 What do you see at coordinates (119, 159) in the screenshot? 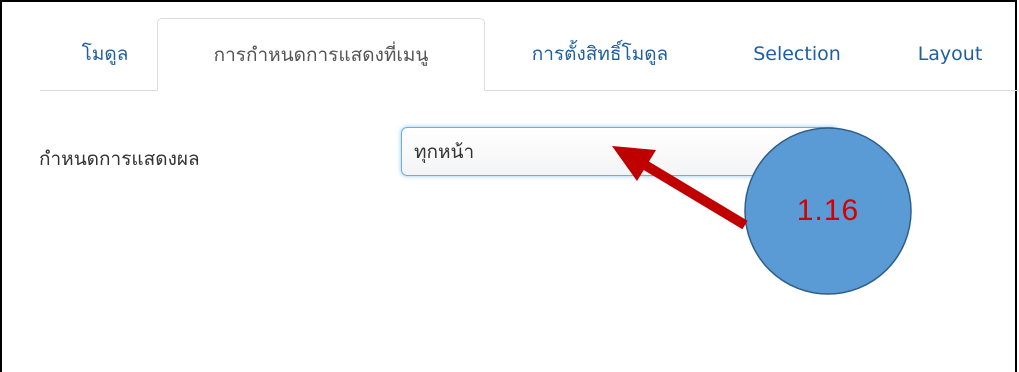
I see `display-setting-label: กำหนดการแสดงผล` at bounding box center [119, 159].